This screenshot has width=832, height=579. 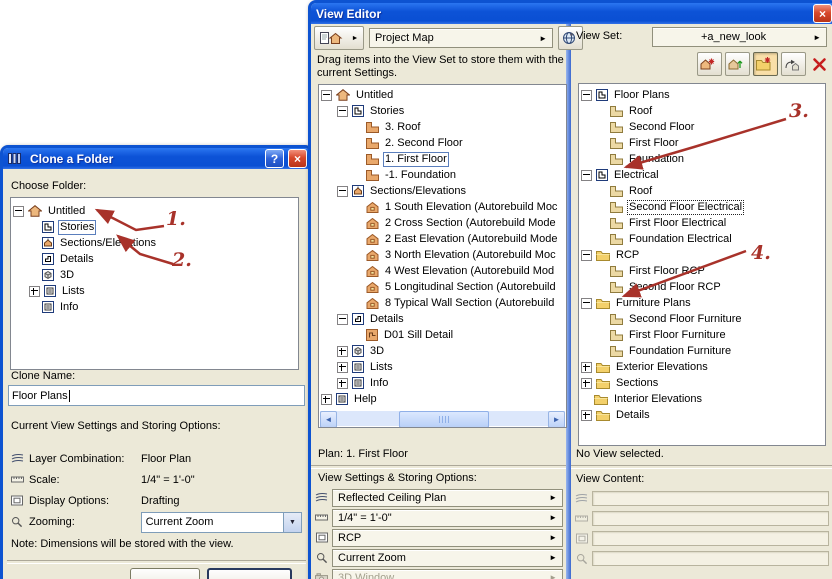 I want to click on setting-dropdown: 1/4" = 1'-0" ►, so click(x=447, y=517).